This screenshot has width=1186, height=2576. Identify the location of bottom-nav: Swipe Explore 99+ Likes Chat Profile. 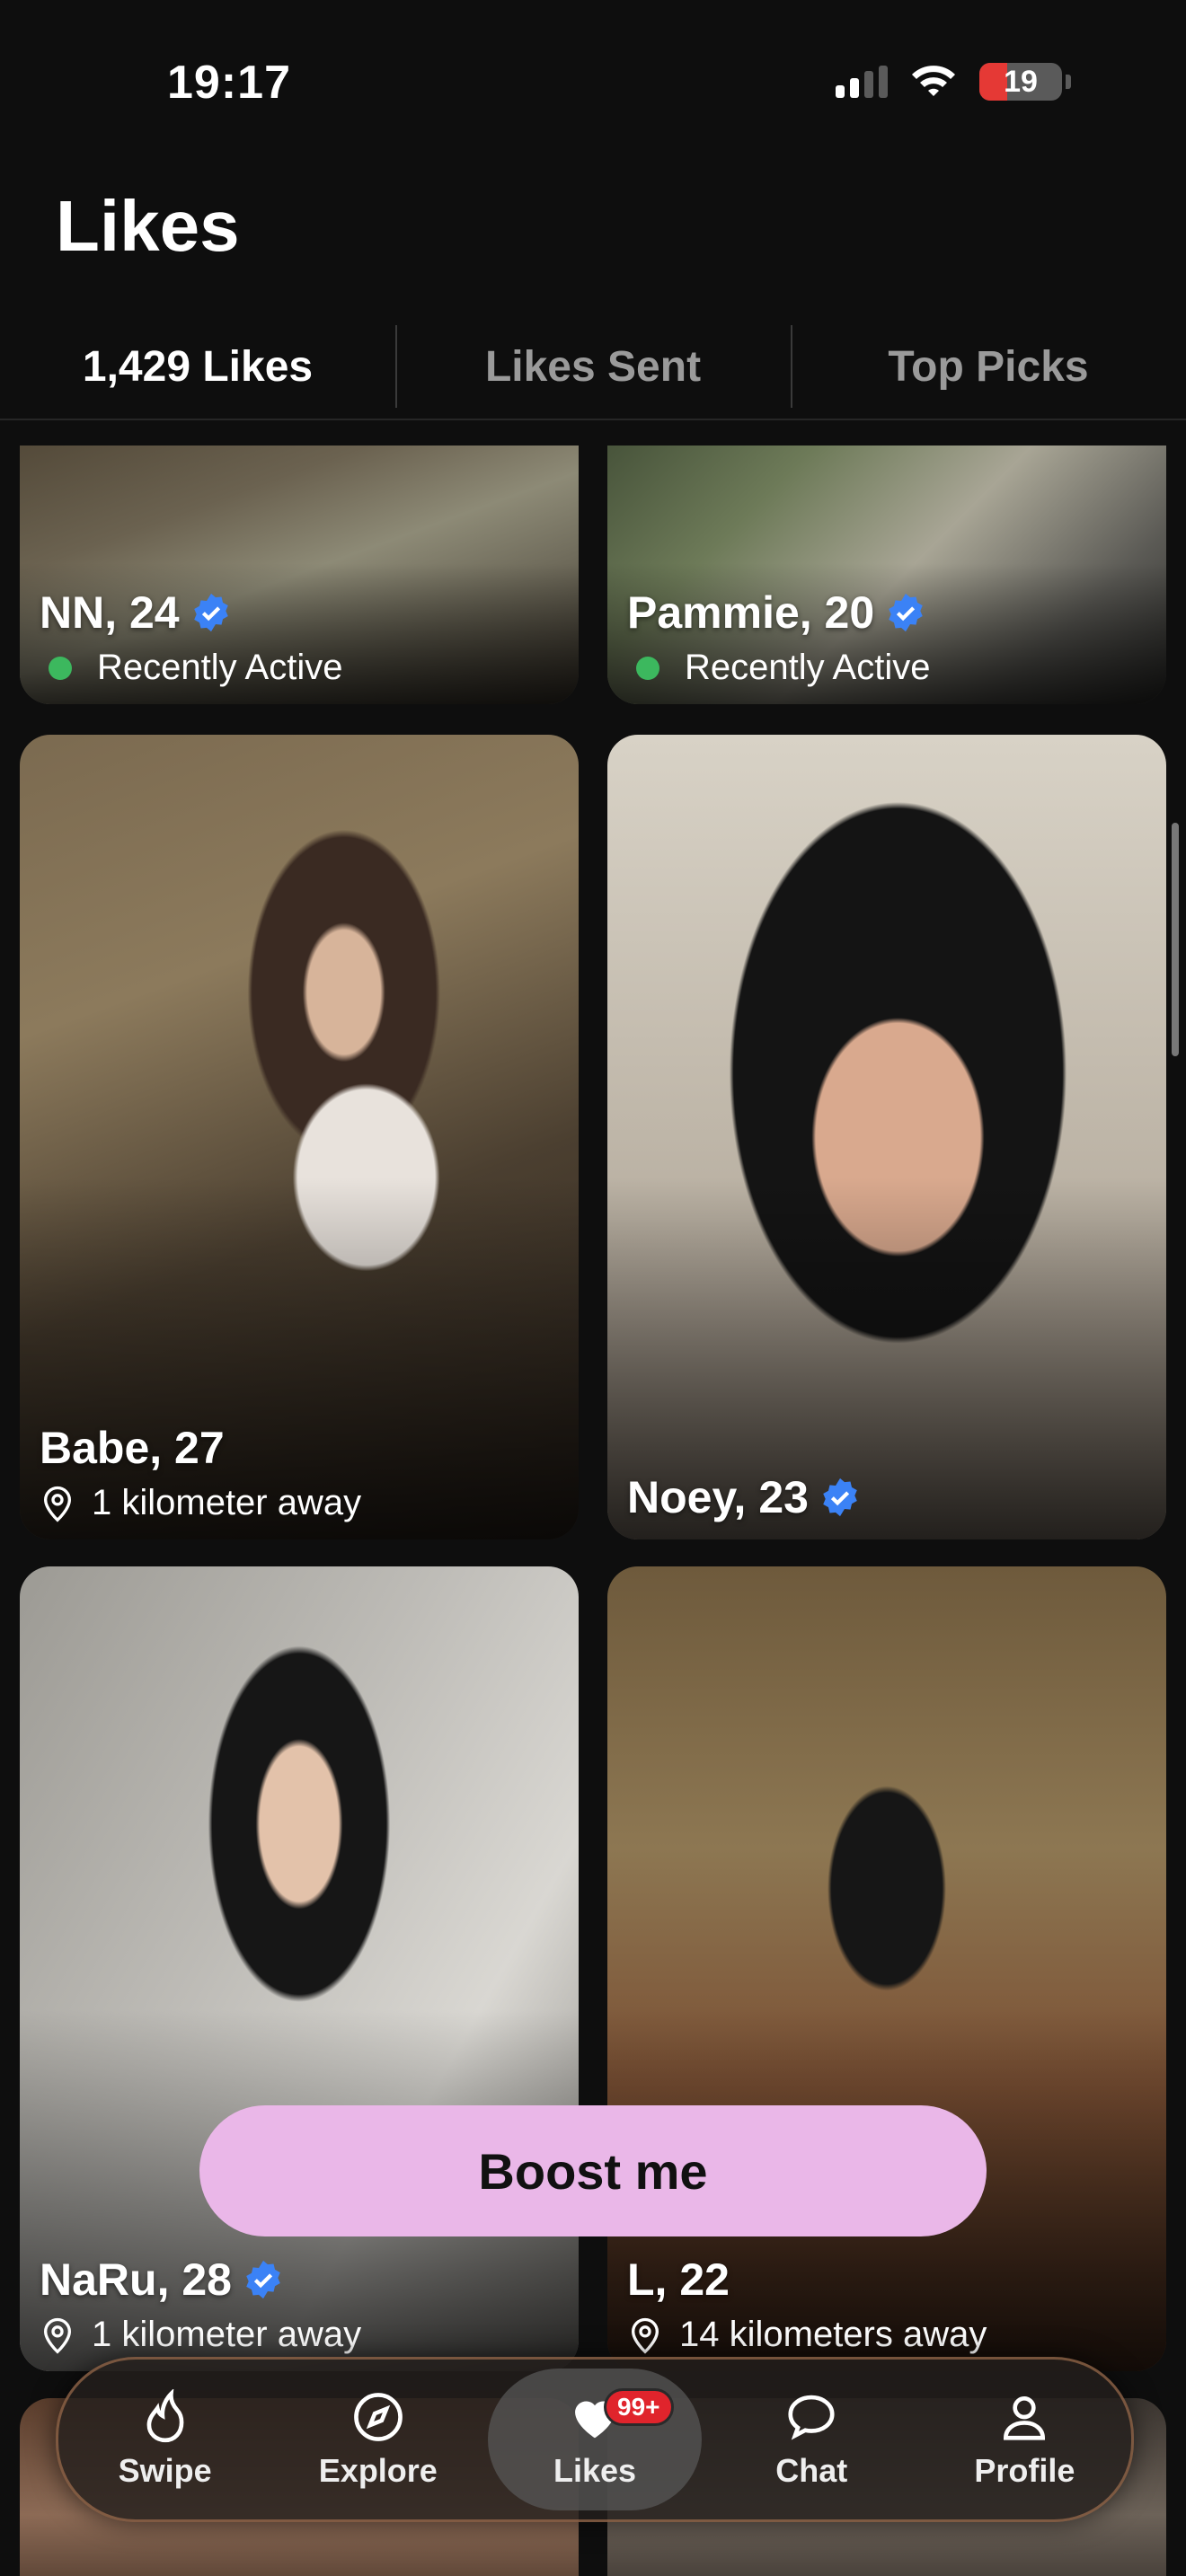
(595, 2439).